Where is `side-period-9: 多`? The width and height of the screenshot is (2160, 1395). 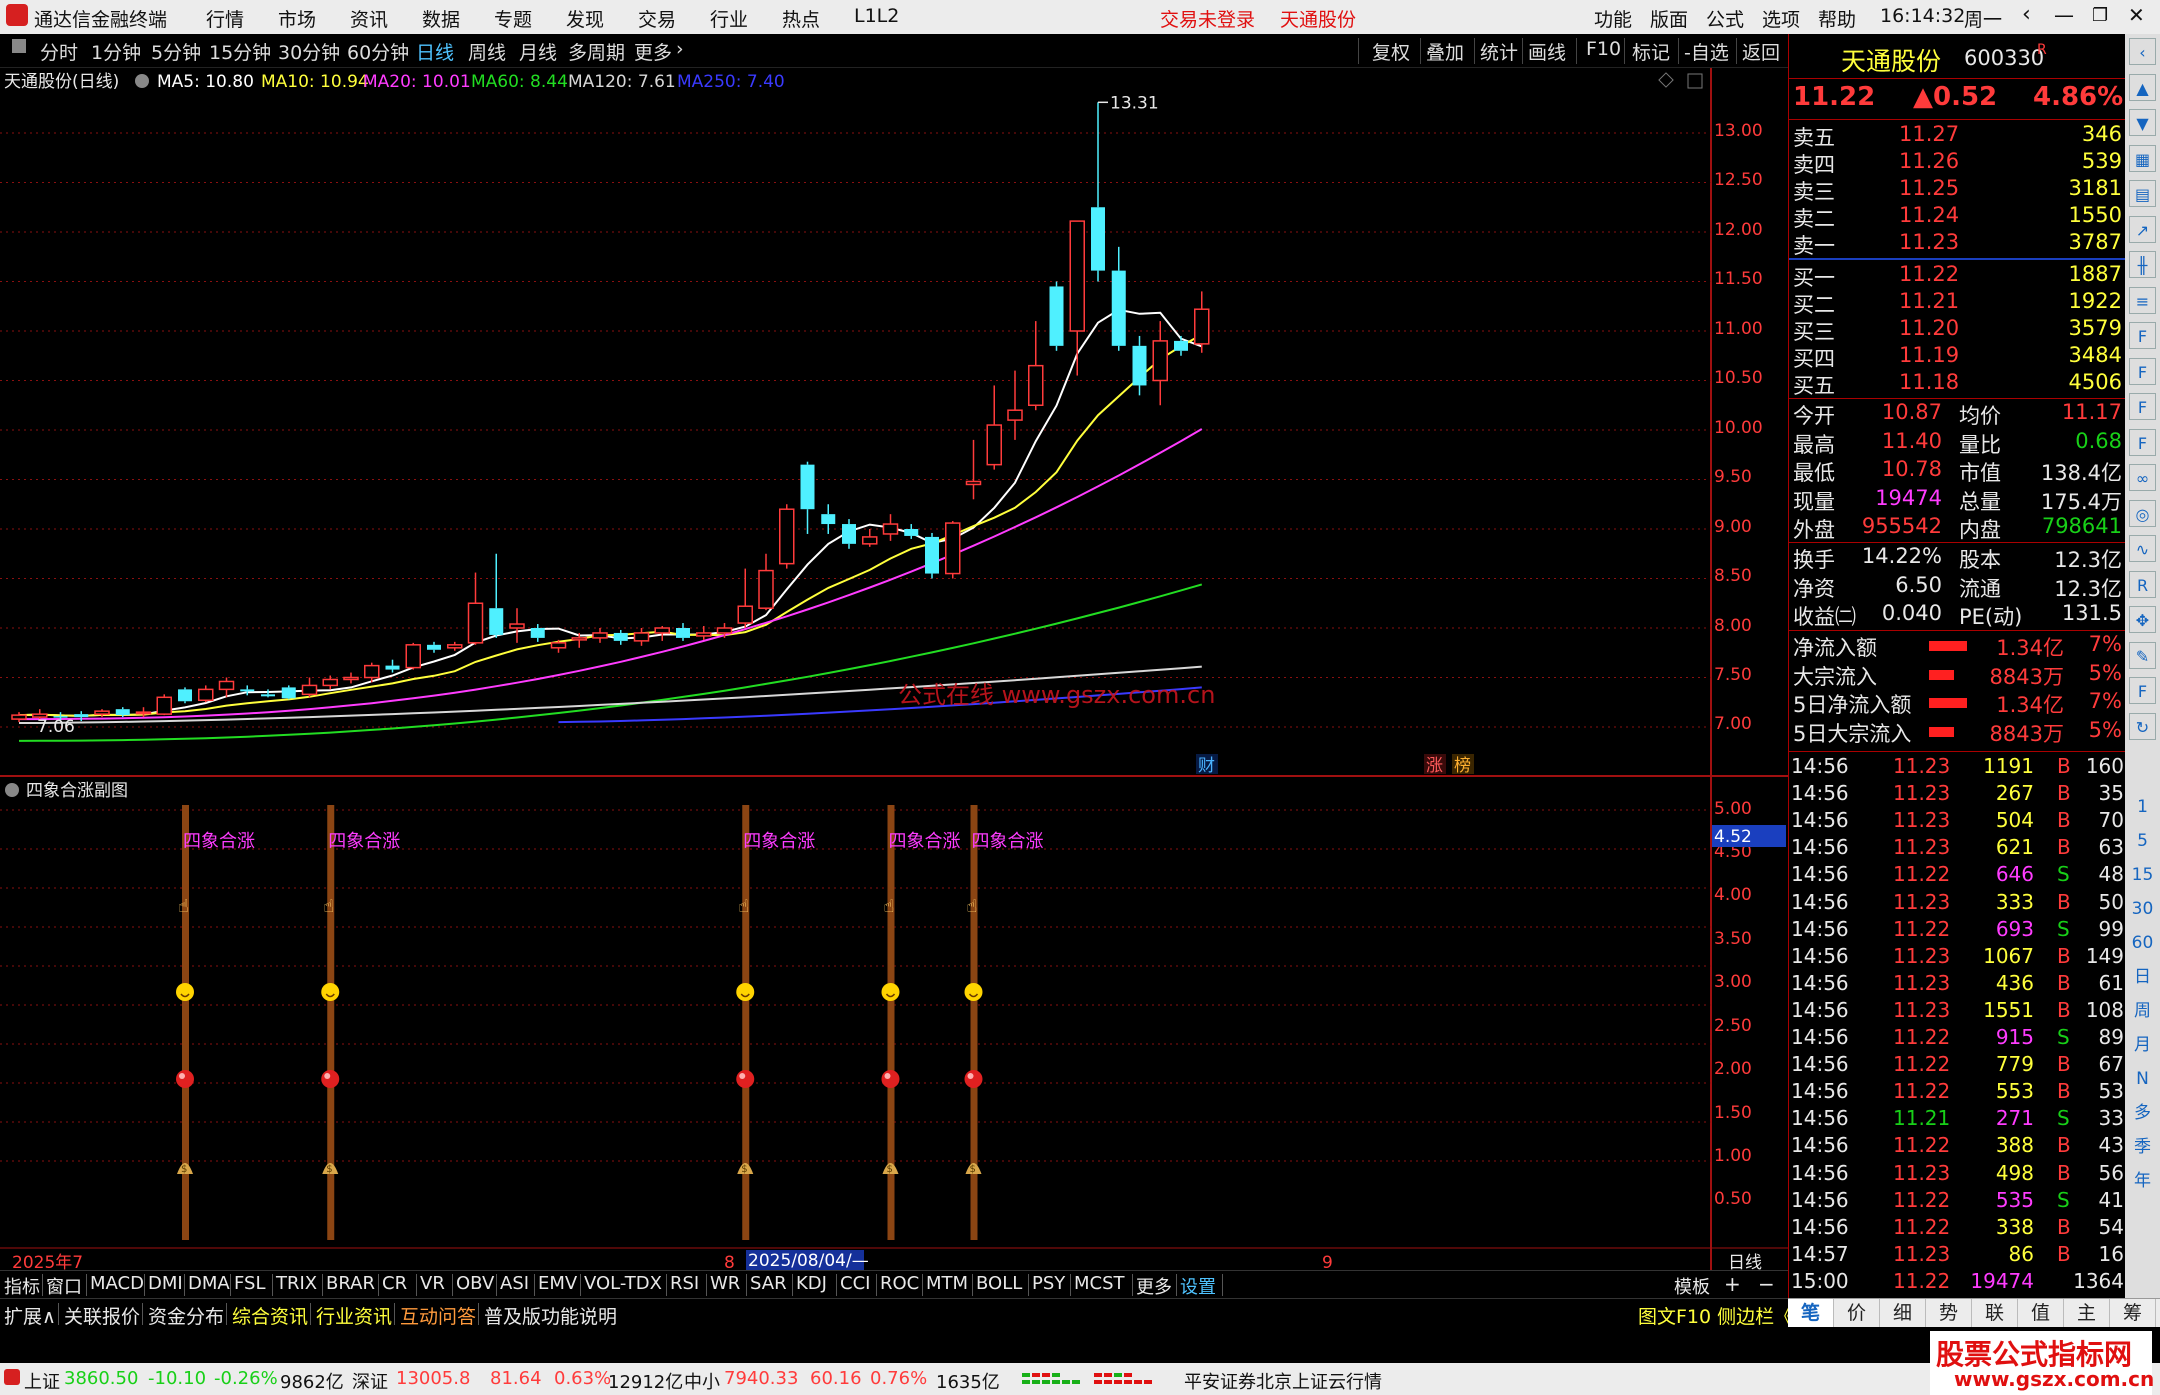 side-period-9: 多 is located at coordinates (2142, 1113).